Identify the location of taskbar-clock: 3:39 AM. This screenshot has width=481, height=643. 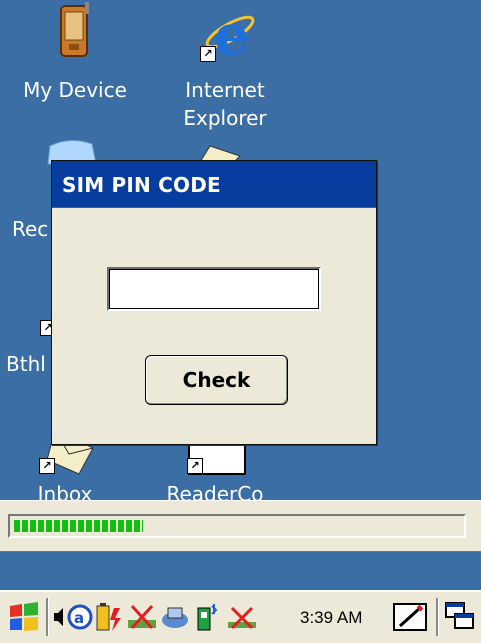
(331, 617).